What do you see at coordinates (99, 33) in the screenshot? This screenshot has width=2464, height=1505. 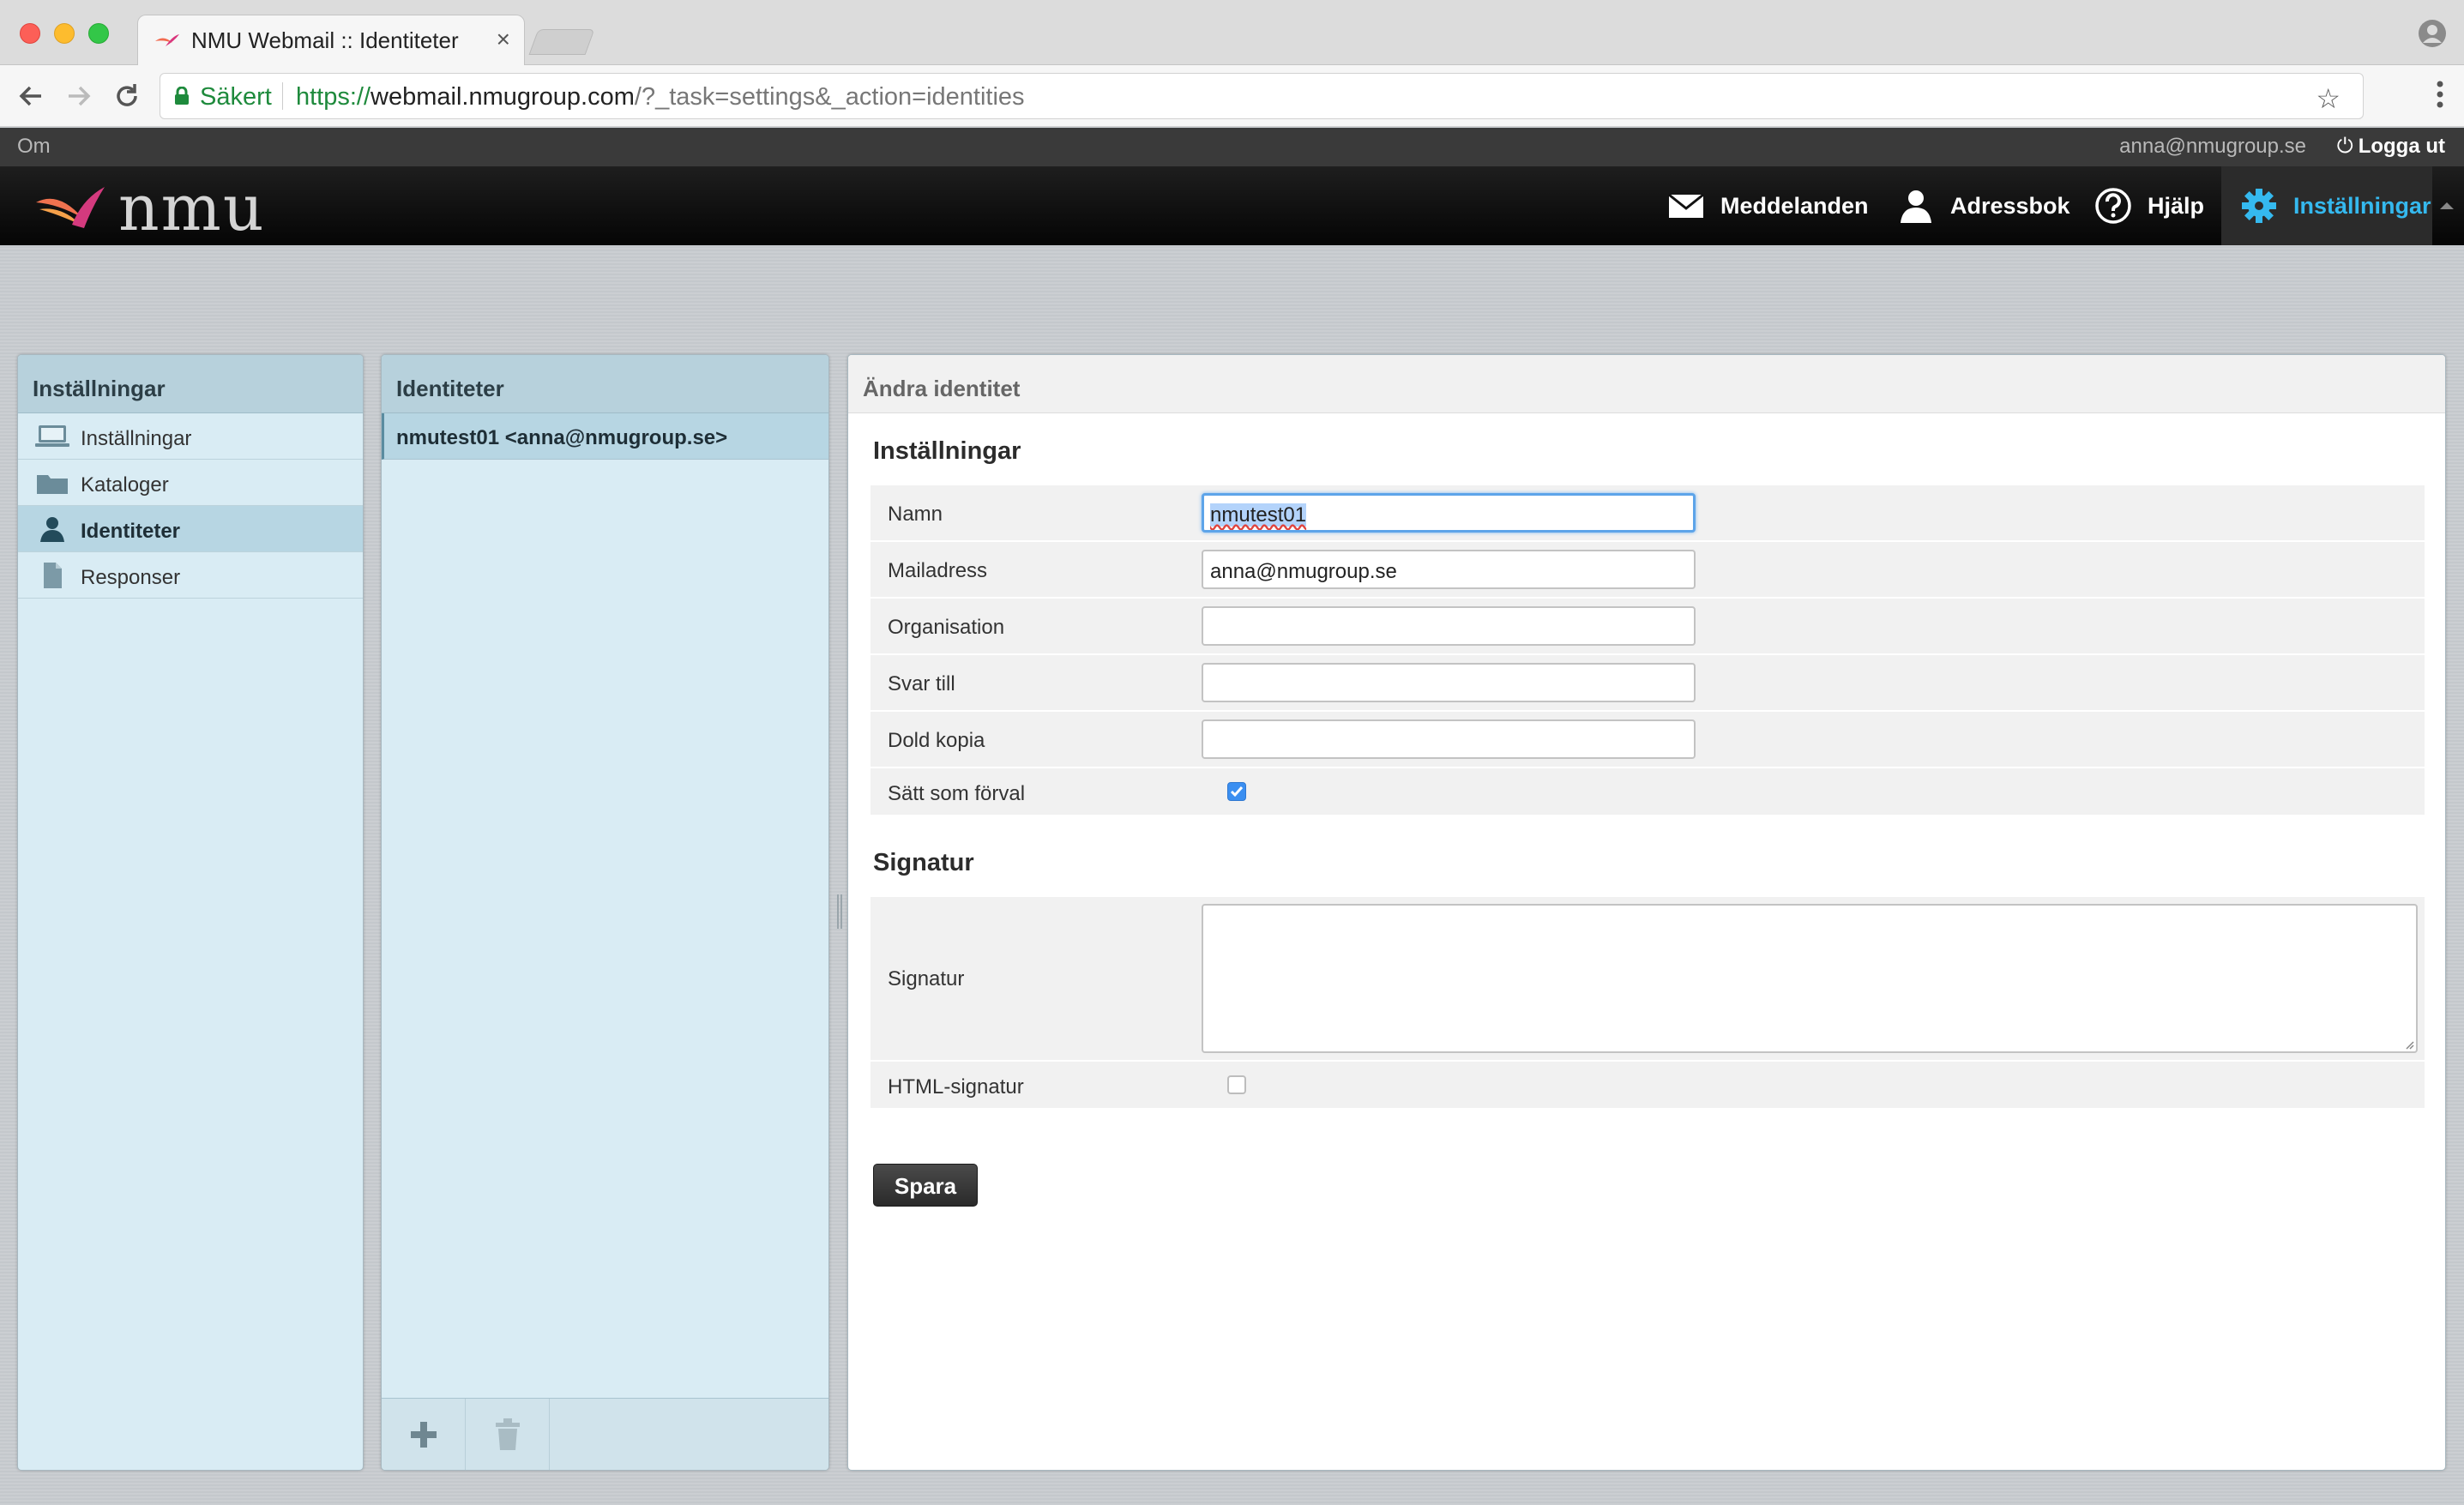 I see `zoom-window-button` at bounding box center [99, 33].